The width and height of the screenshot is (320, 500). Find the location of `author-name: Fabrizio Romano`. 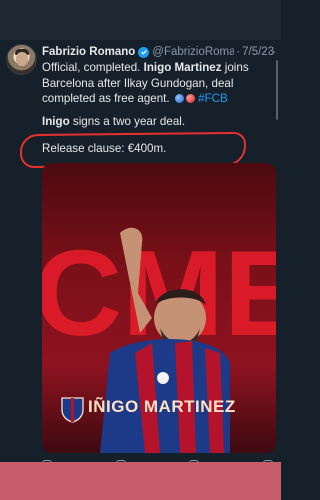

author-name: Fabrizio Romano is located at coordinates (88, 52).